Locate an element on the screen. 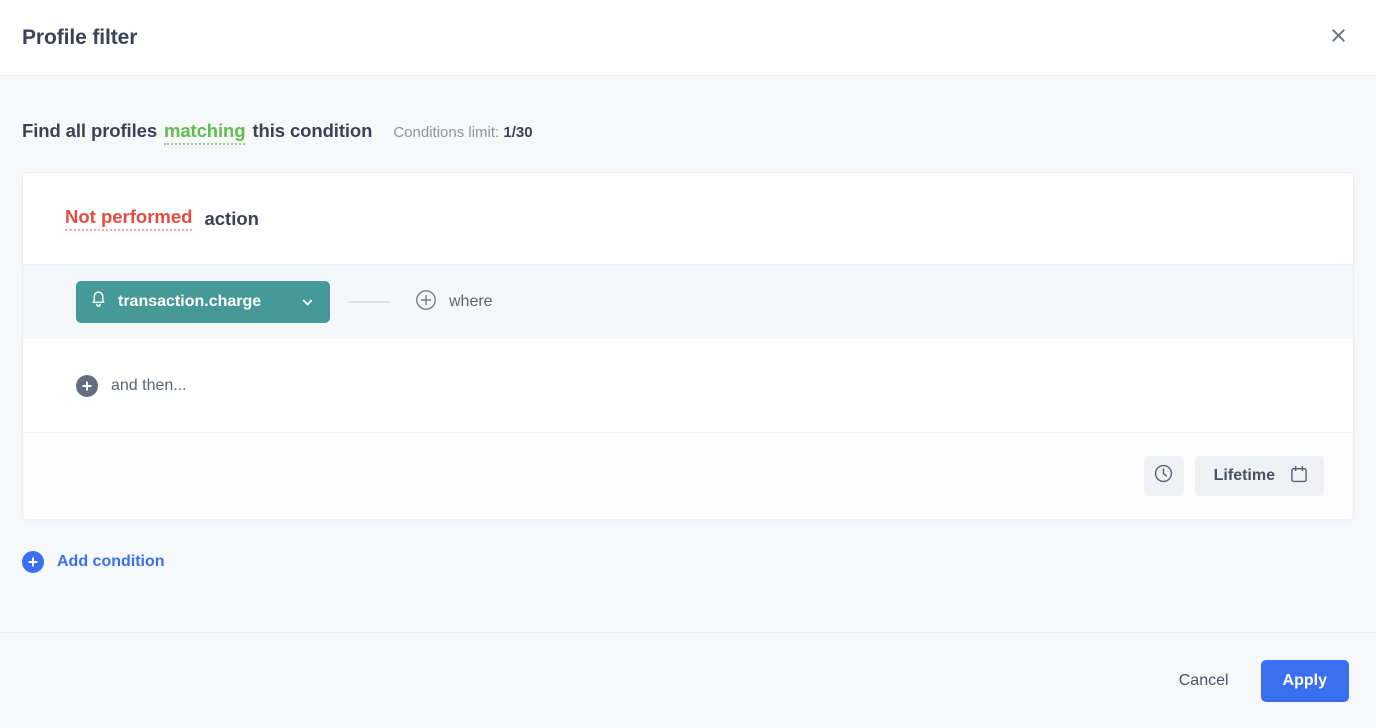  apply-button: Apply is located at coordinates (1304, 680).